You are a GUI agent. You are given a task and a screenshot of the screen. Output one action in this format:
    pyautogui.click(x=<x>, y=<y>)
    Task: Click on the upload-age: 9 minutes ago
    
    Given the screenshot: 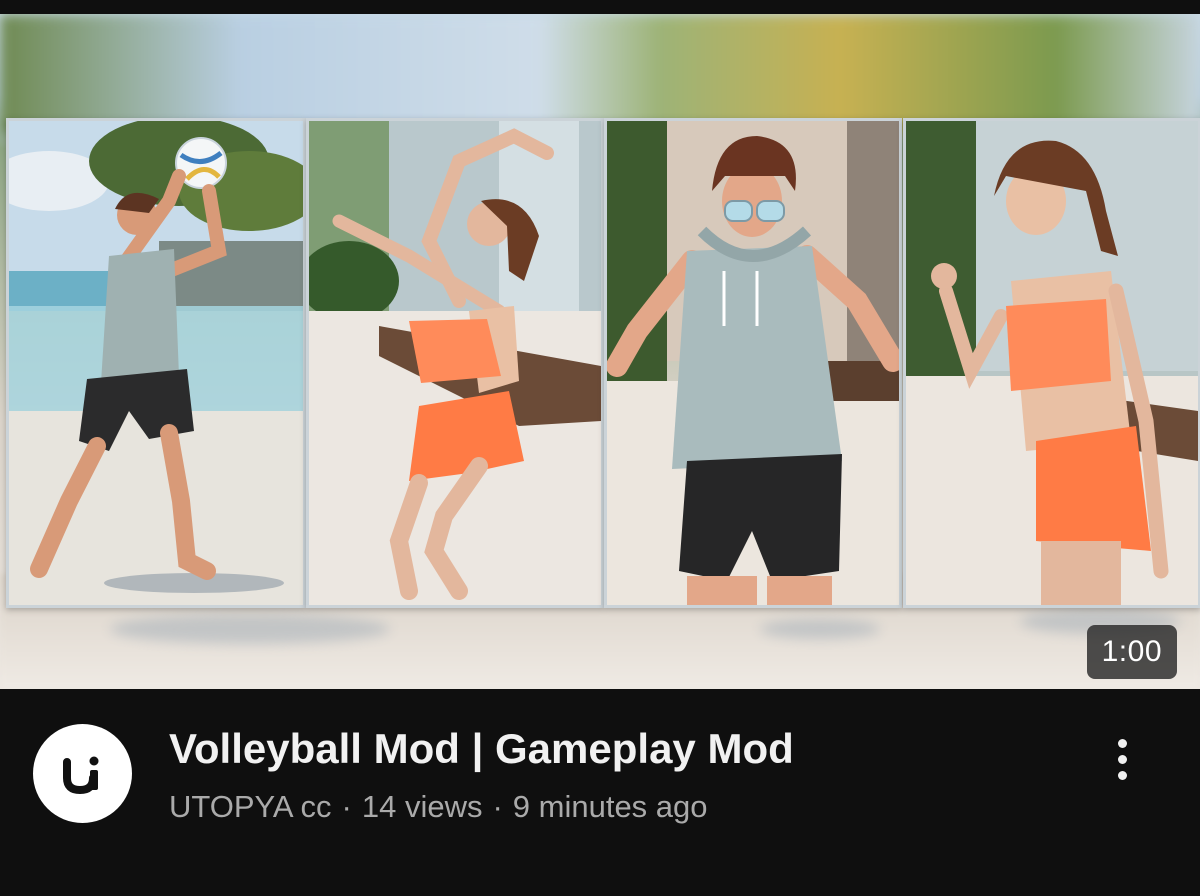 What is the action you would take?
    pyautogui.click(x=610, y=806)
    